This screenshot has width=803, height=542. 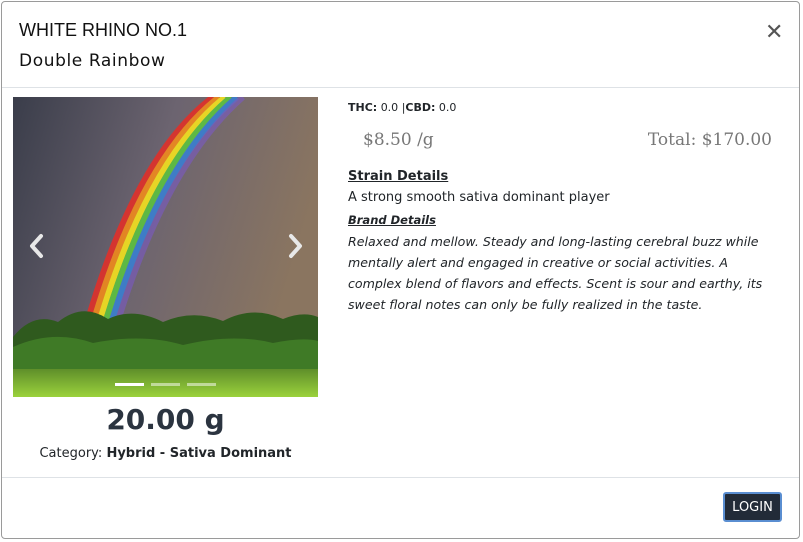 I want to click on carousel-indicators, so click(x=165, y=384).